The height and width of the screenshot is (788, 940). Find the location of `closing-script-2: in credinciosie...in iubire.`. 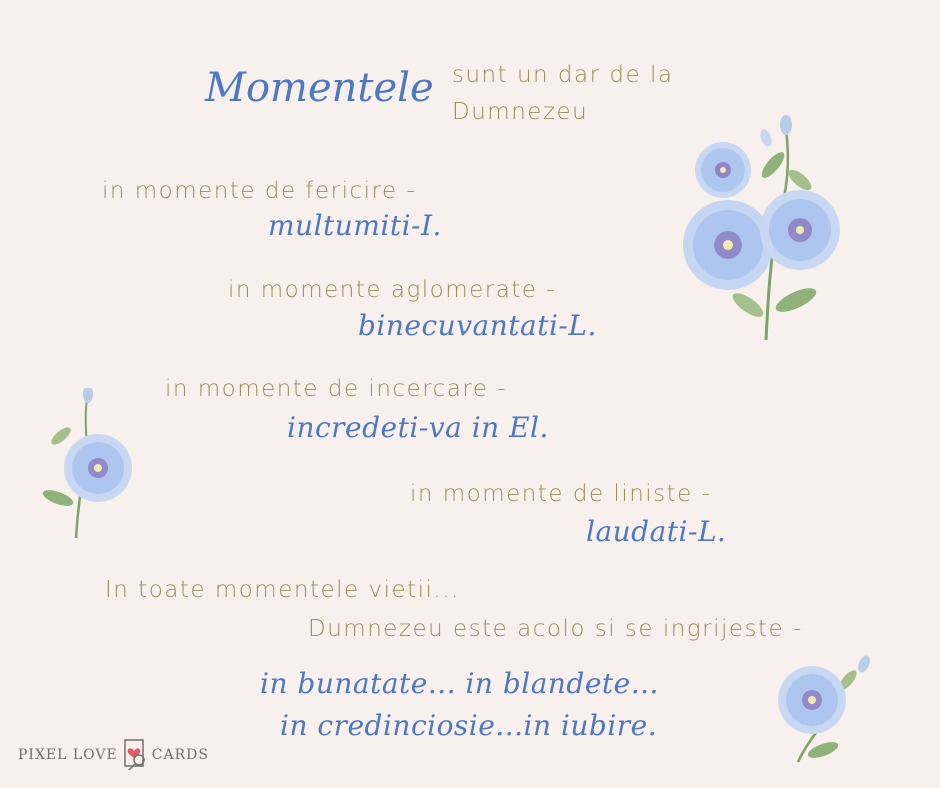

closing-script-2: in credinciosie...in iubire. is located at coordinates (469, 725).